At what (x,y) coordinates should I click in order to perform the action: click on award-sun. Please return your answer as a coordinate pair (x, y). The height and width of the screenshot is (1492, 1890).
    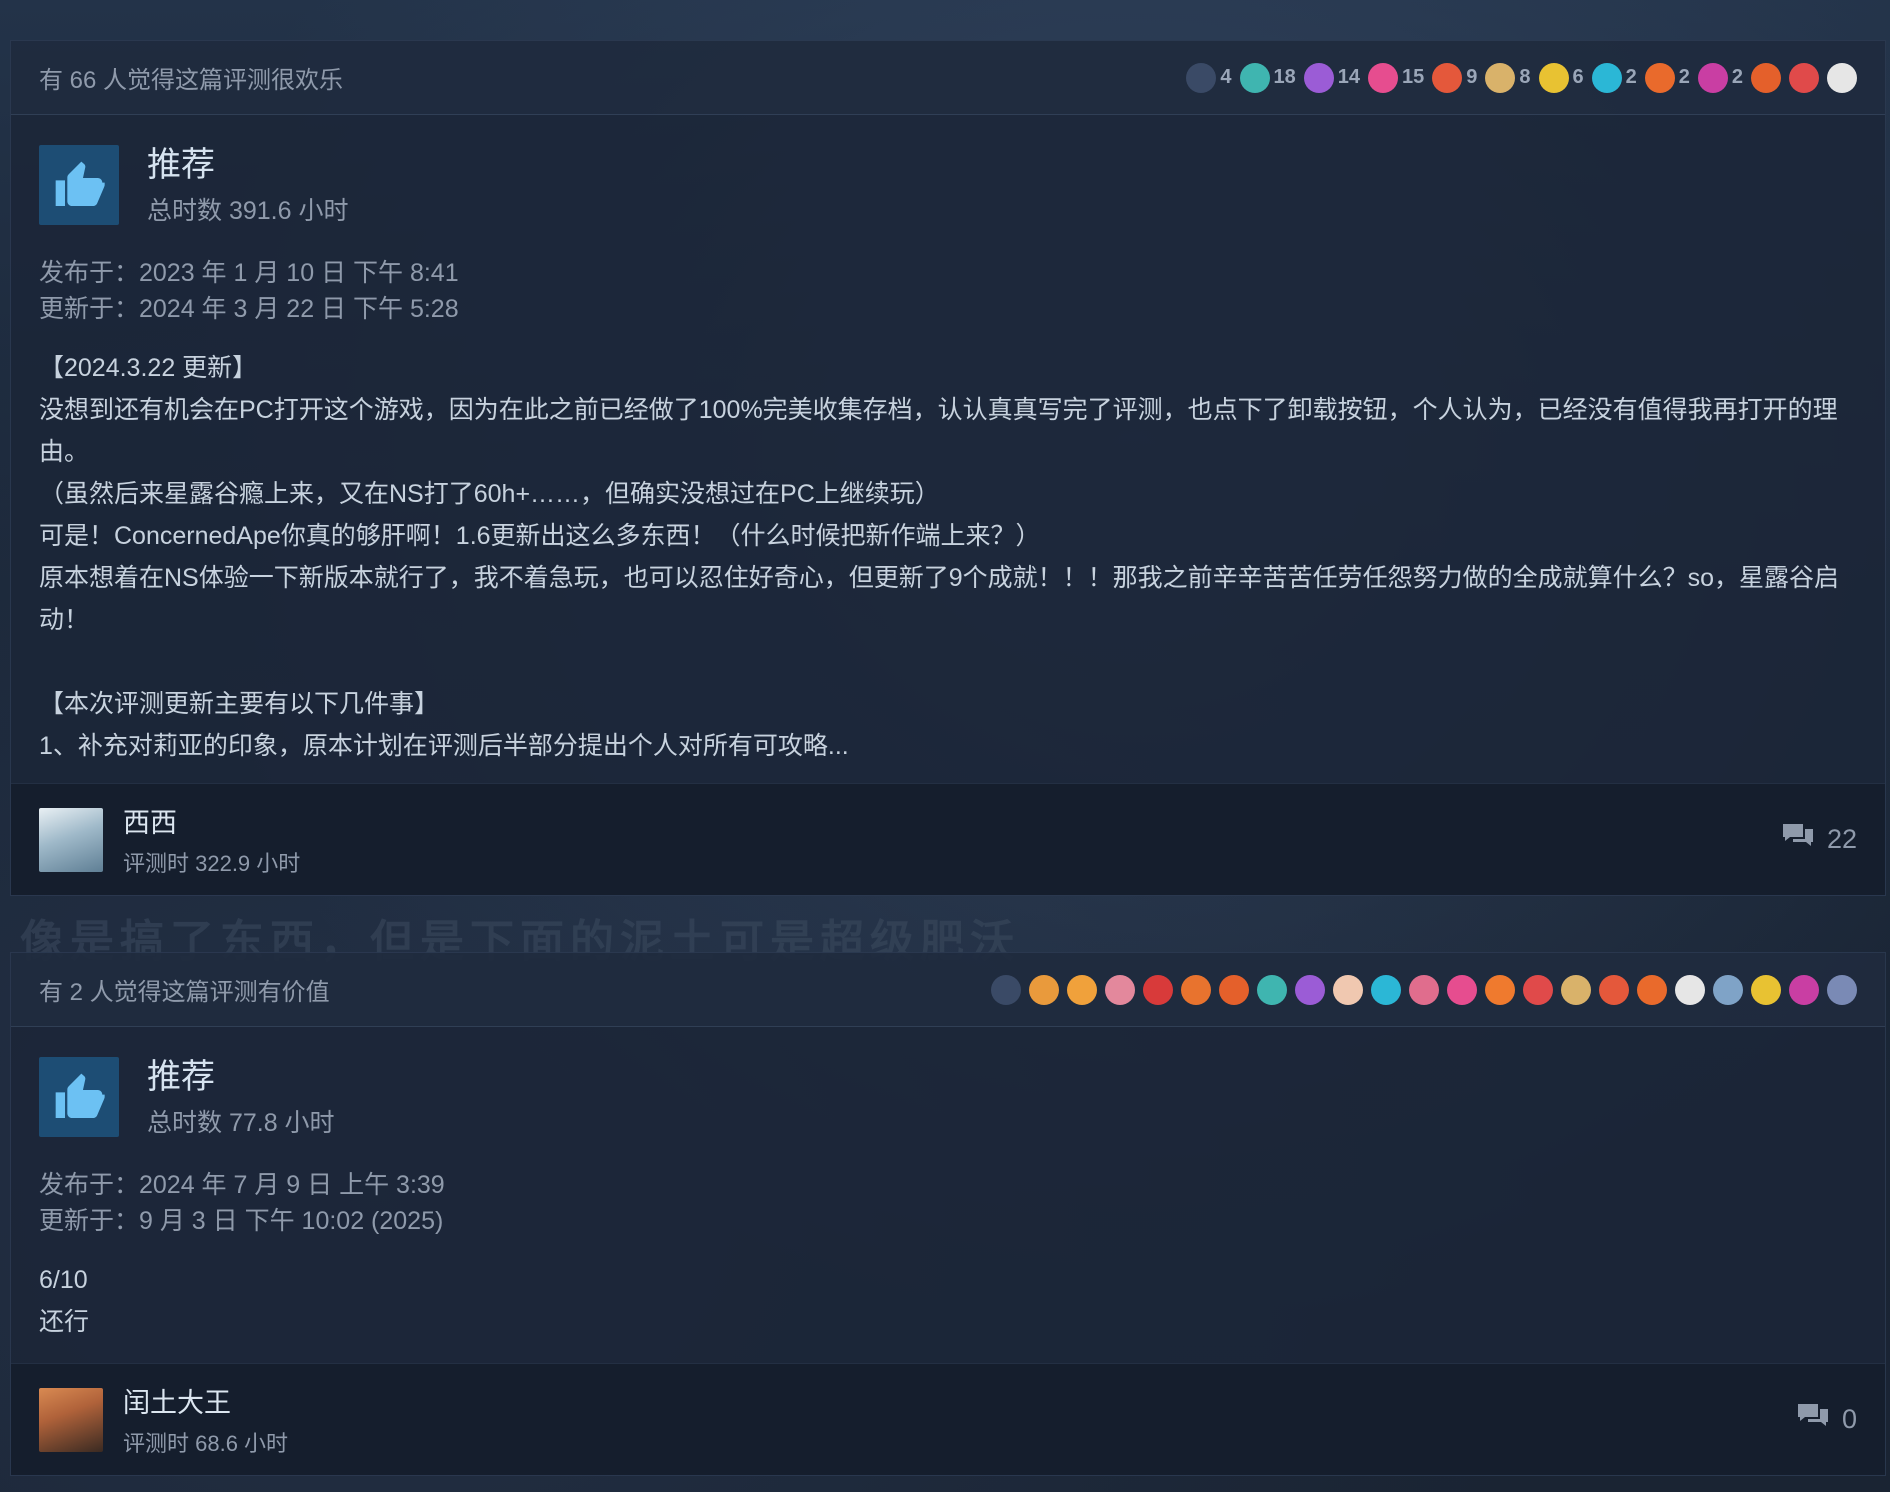
    Looking at the image, I should click on (1766, 989).